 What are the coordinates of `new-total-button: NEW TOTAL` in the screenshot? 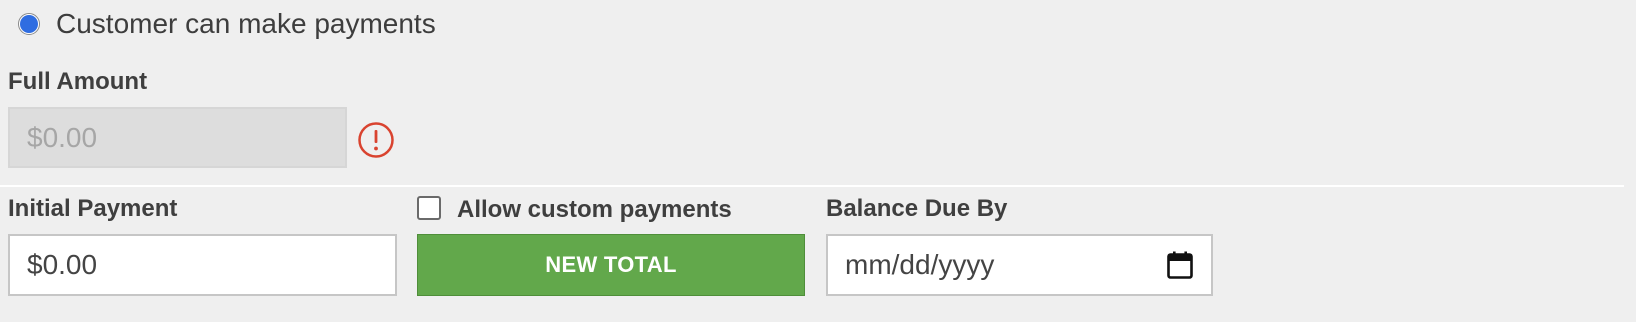 It's located at (611, 265).